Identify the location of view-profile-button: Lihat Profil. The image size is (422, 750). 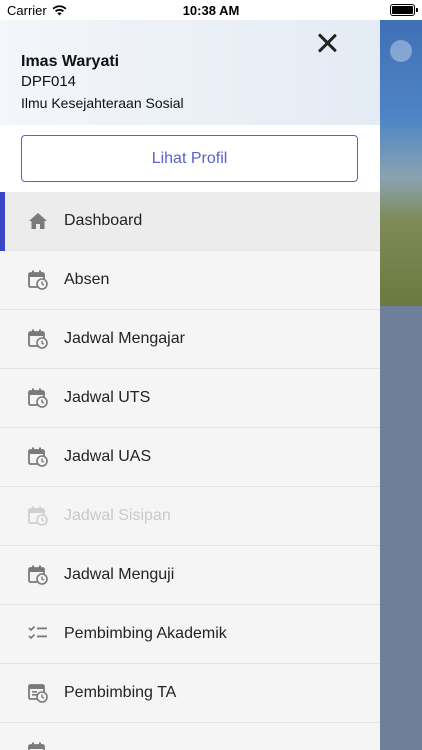
(189, 158).